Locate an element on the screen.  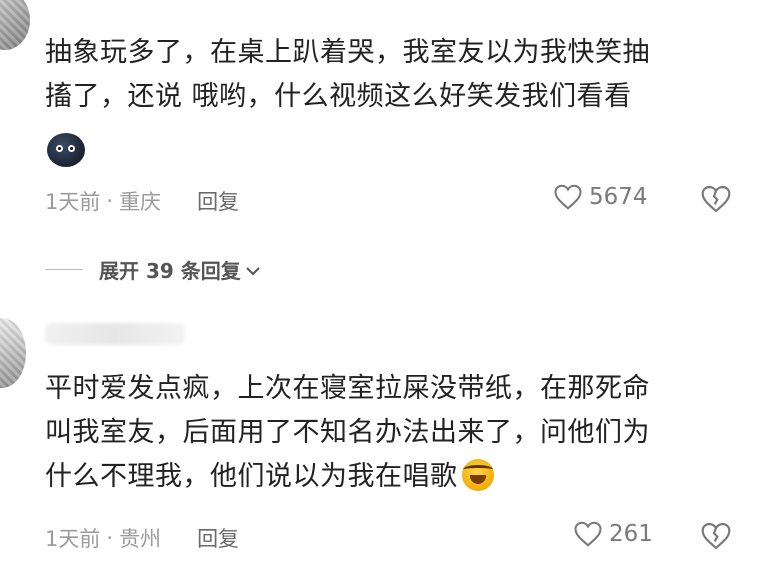
comment-location: 重庆 is located at coordinates (140, 202).